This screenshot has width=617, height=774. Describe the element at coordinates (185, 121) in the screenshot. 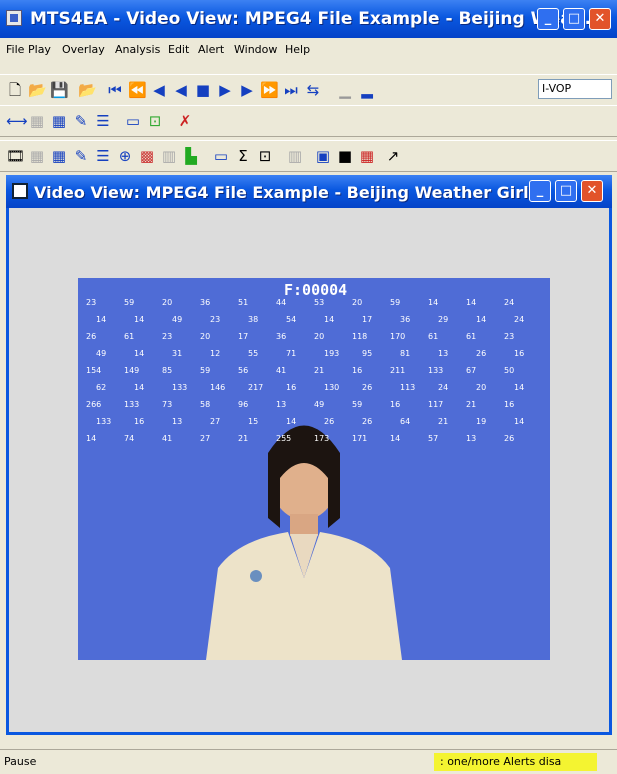

I see `alert-icon: ✗` at that location.